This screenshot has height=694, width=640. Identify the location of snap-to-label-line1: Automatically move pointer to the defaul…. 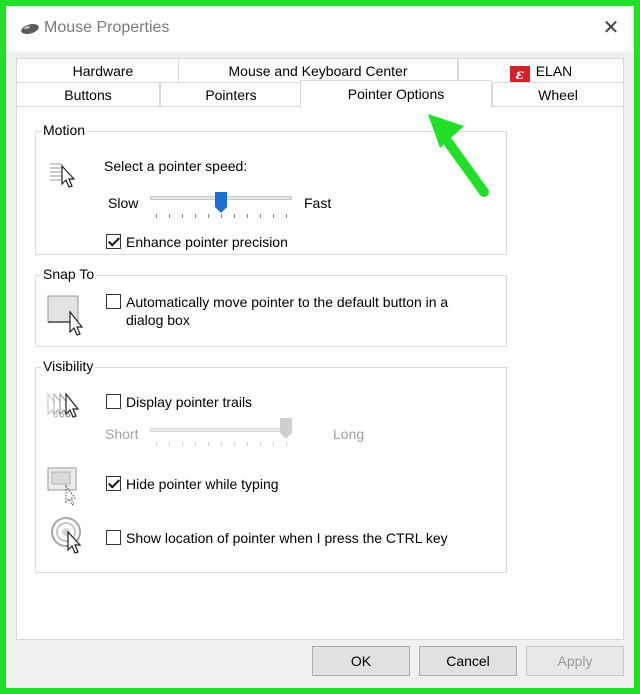
(287, 302).